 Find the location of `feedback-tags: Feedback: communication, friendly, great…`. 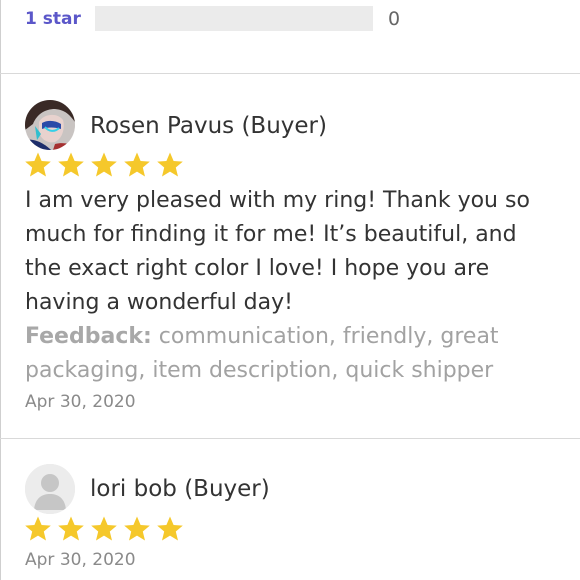

feedback-tags: Feedback: communication, friendly, great… is located at coordinates (290, 354).